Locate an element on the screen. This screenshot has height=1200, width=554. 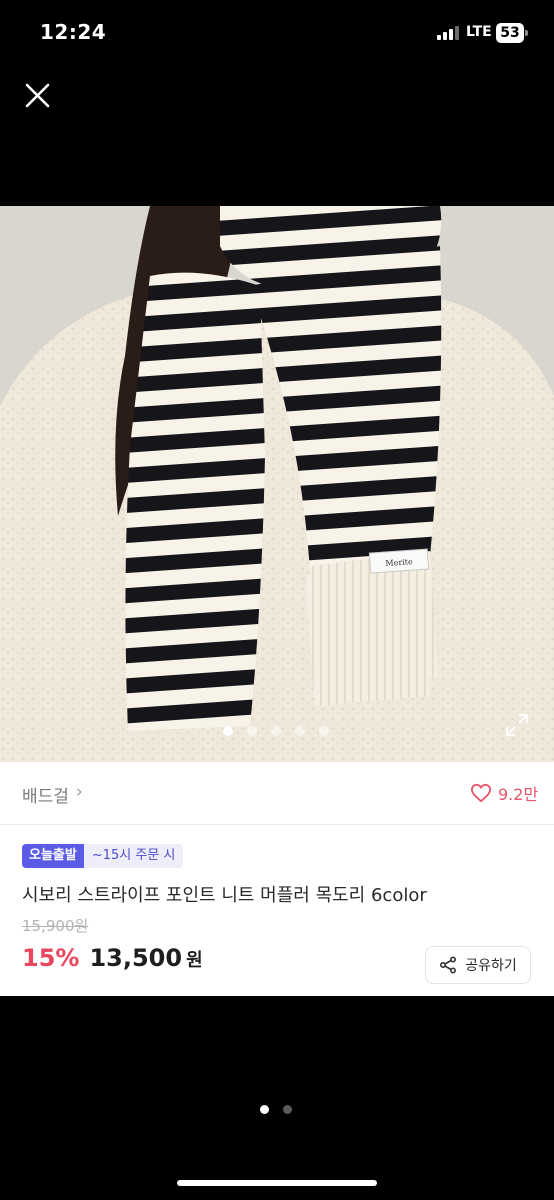
price-row: 15% 13,500 원 is located at coordinates (112, 958).